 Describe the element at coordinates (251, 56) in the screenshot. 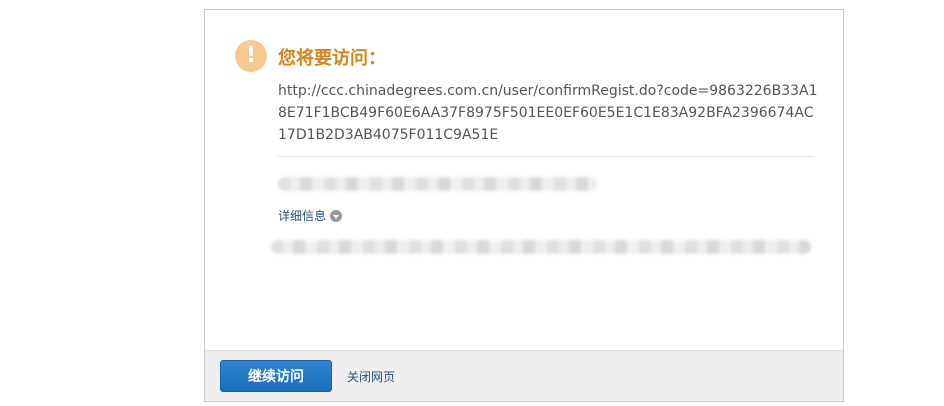

I see `exclamation-circle-icon: !` at that location.